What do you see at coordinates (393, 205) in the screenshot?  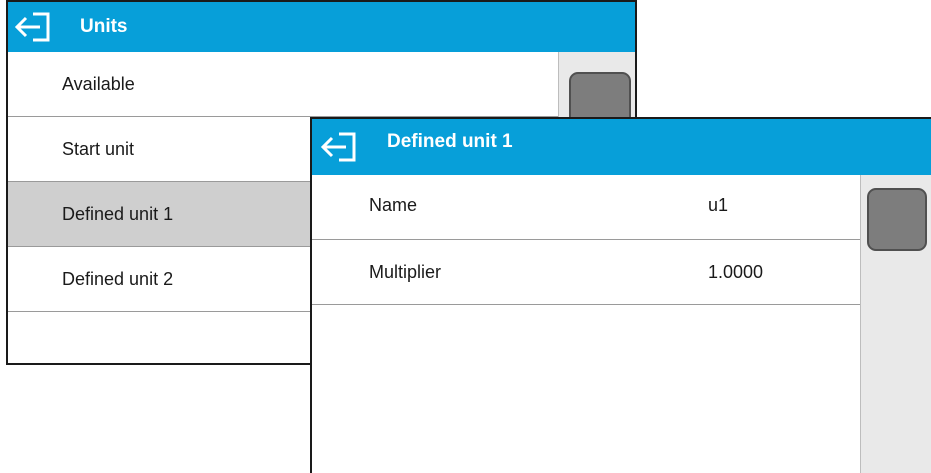 I see `param-name-label: Name` at bounding box center [393, 205].